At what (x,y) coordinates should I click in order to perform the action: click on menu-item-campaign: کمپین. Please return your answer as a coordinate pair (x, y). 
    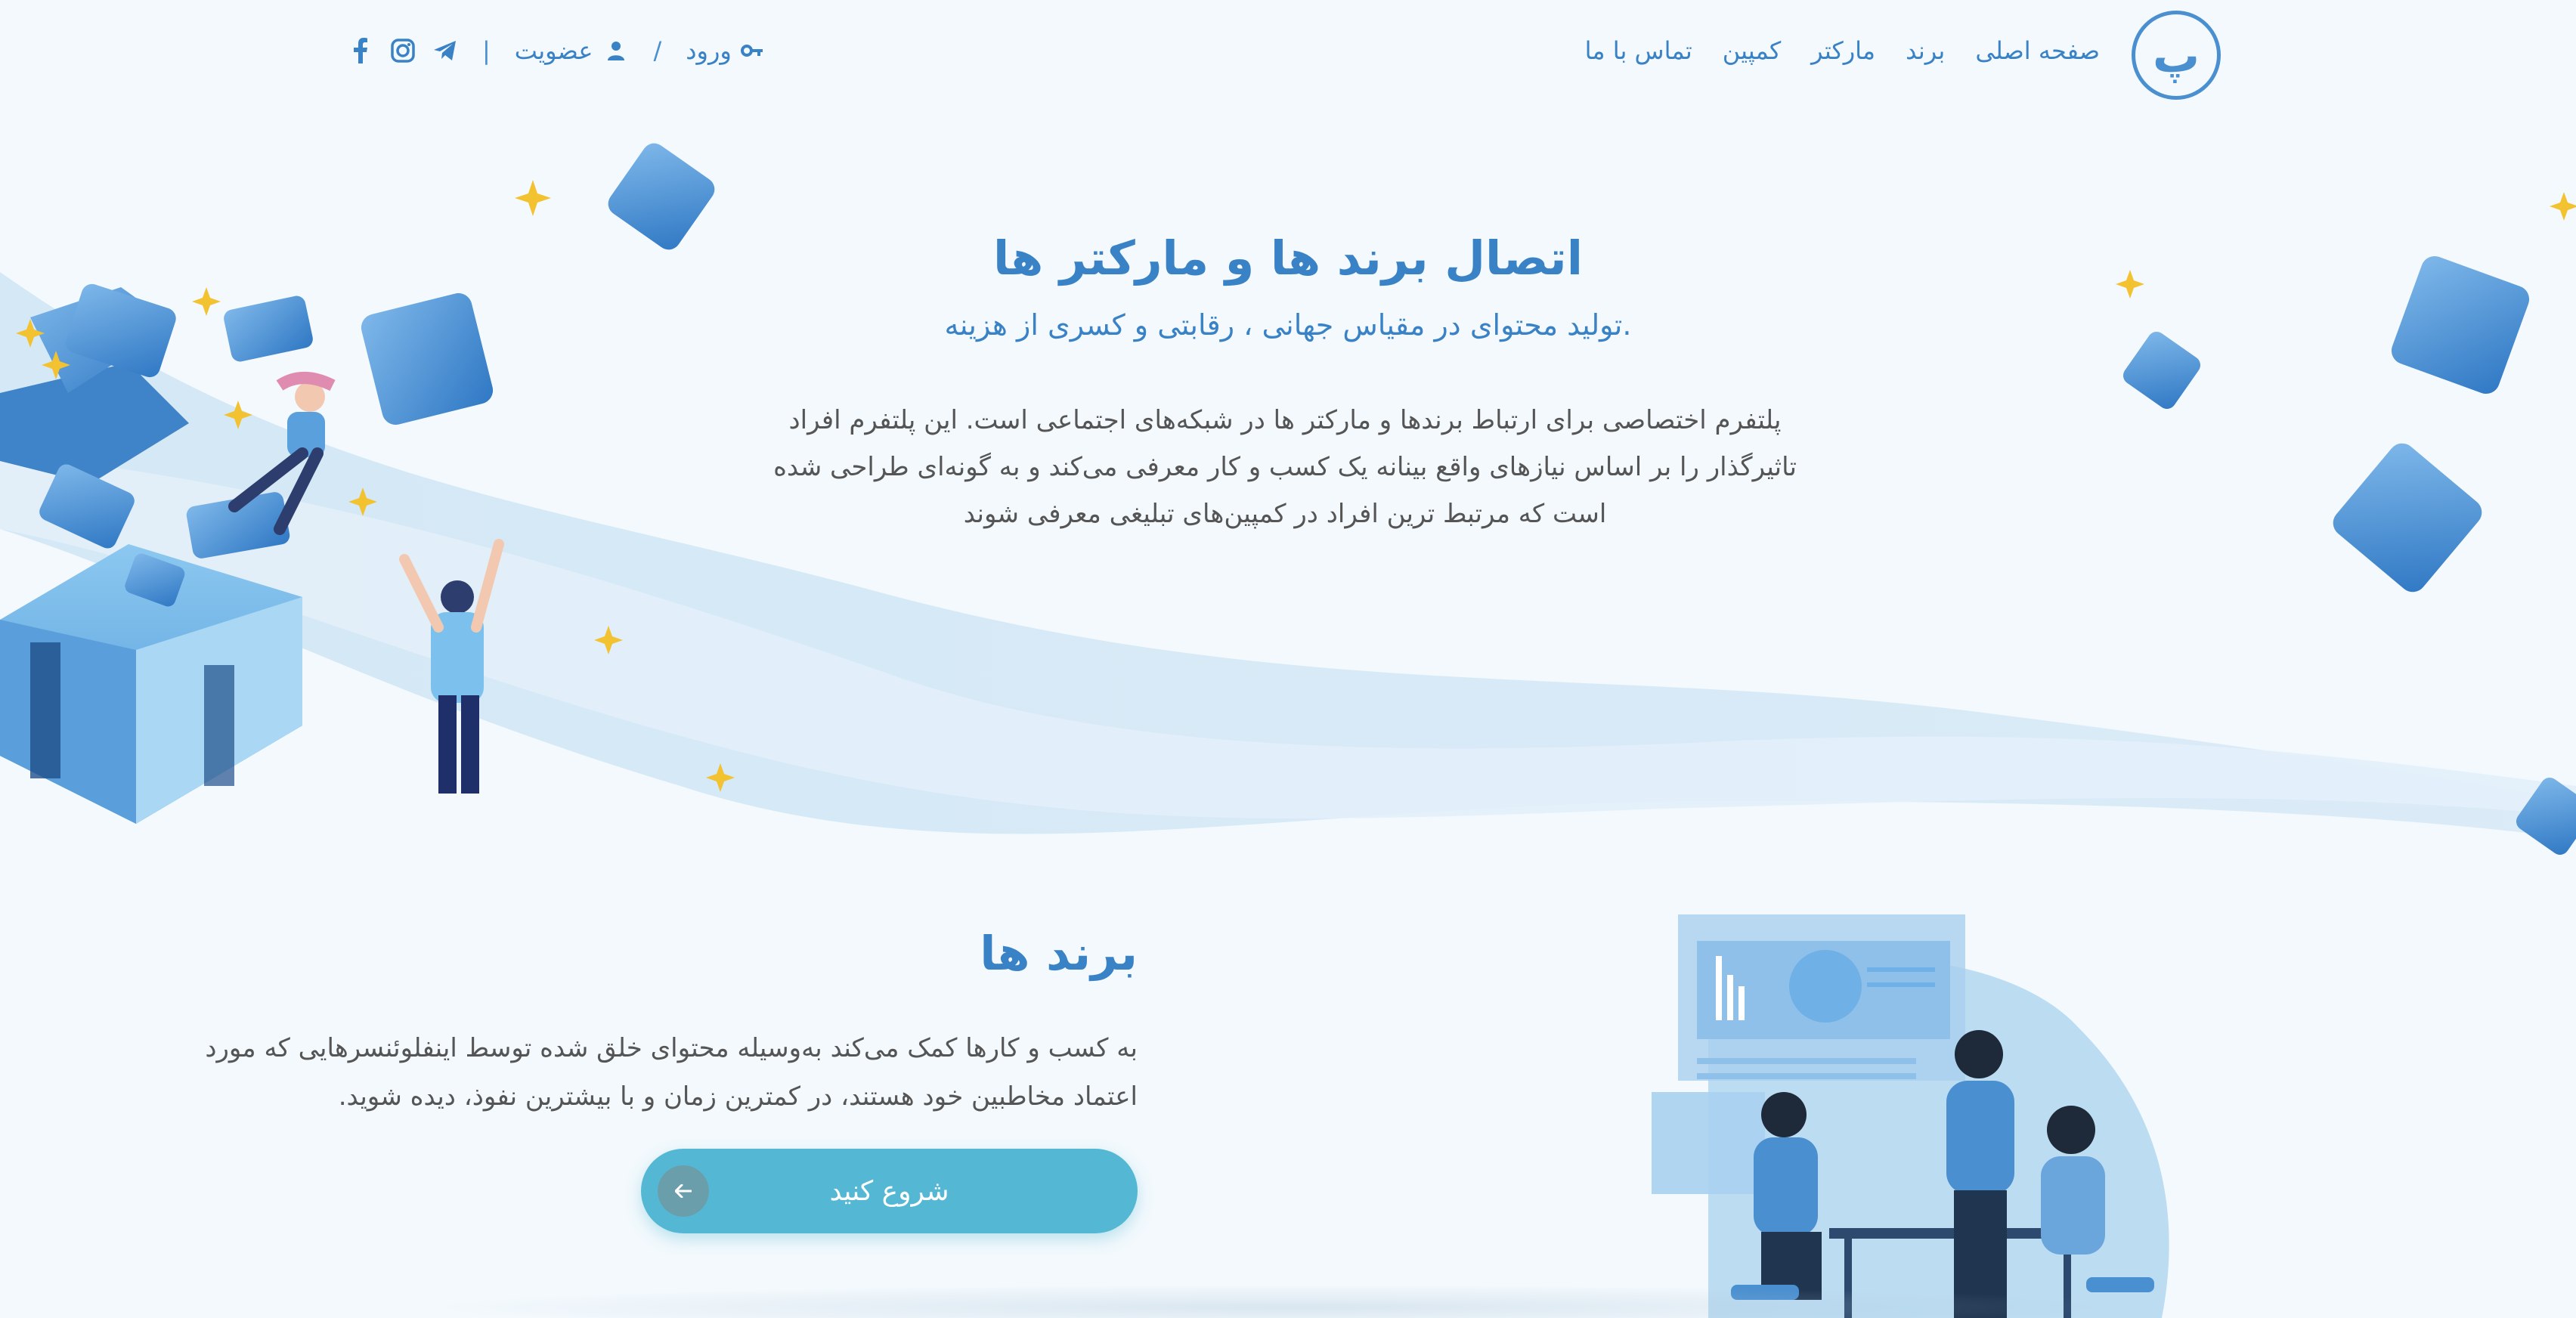
    Looking at the image, I should click on (1752, 51).